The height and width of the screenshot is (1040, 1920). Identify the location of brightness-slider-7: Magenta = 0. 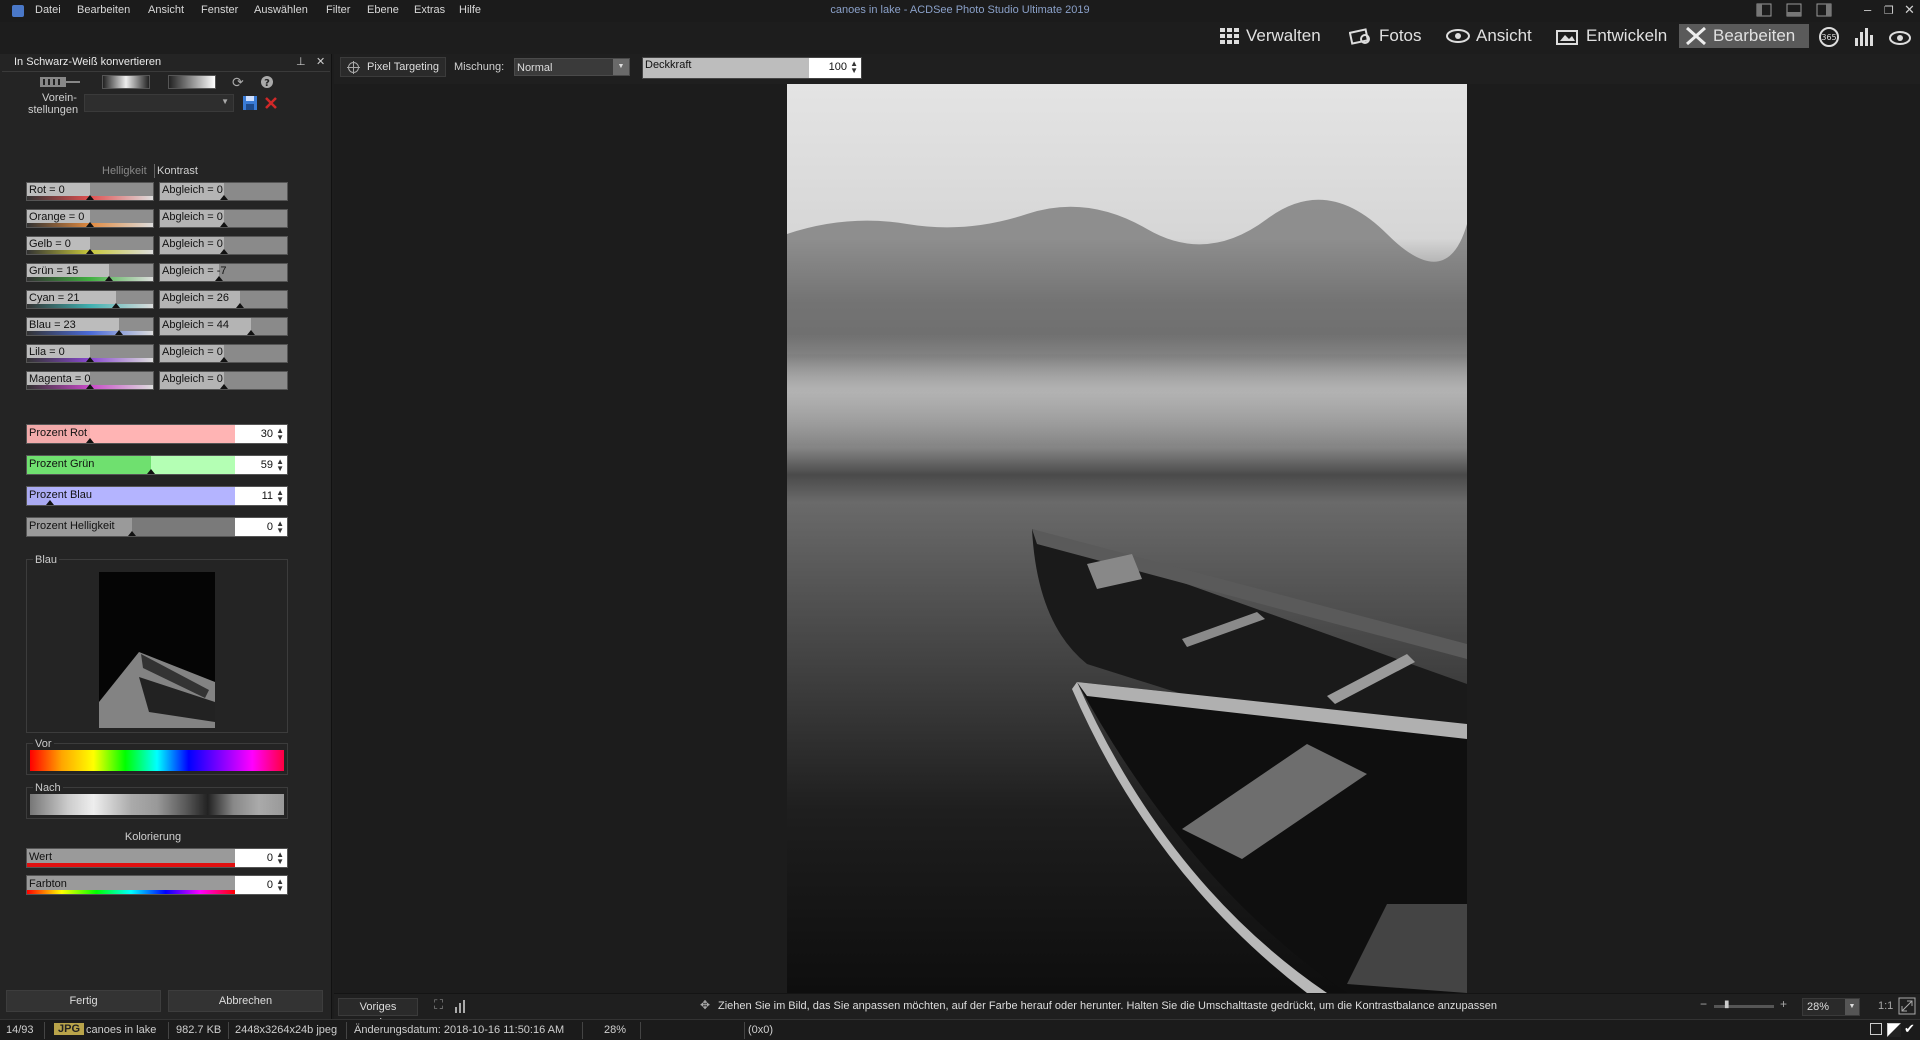
(90, 380).